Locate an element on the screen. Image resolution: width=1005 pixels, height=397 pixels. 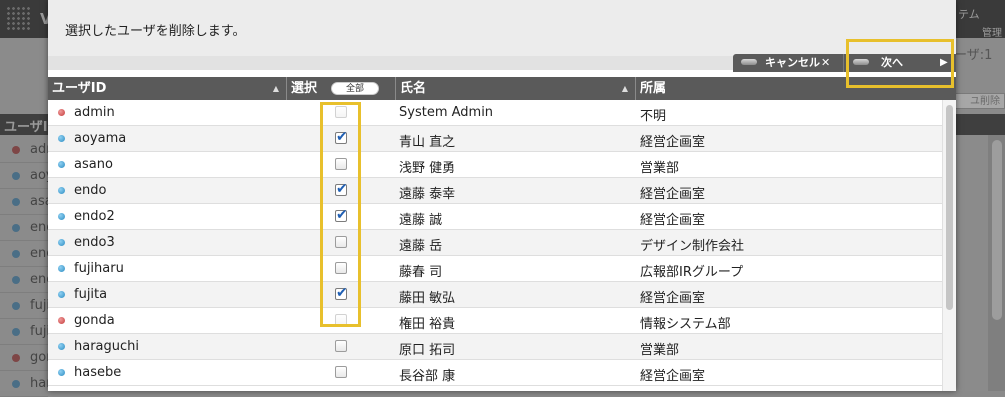
bg-delete-button: ユ削除 is located at coordinates (978, 101).